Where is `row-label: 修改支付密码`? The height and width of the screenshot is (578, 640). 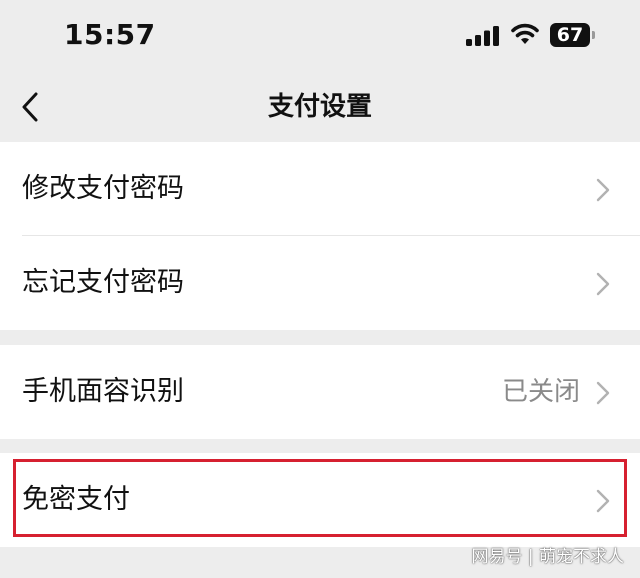
row-label: 修改支付密码 is located at coordinates (103, 188).